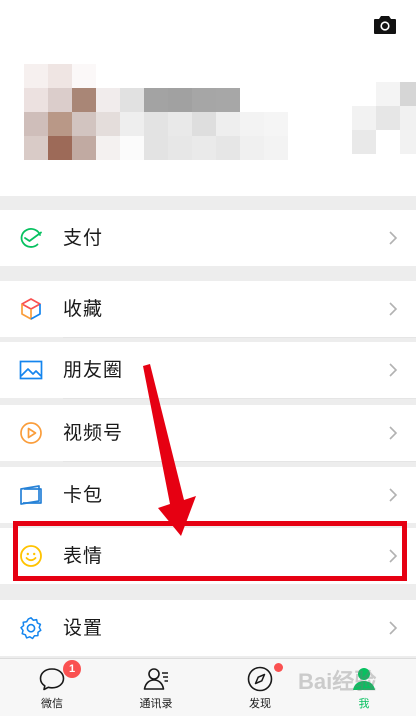  Describe the element at coordinates (260, 703) in the screenshot. I see `tab-label: 发现` at that location.